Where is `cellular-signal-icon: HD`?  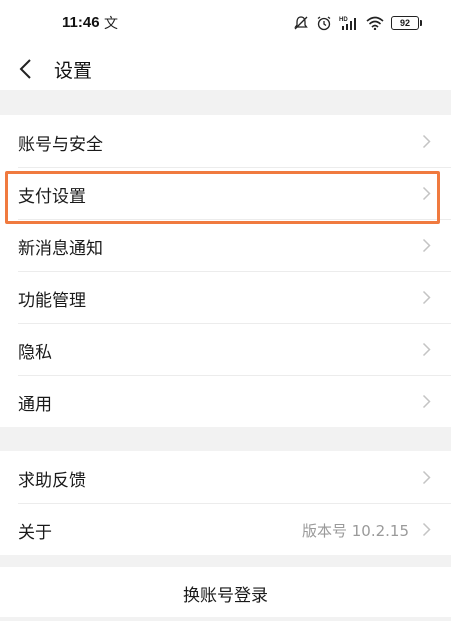 cellular-signal-icon: HD is located at coordinates (349, 23).